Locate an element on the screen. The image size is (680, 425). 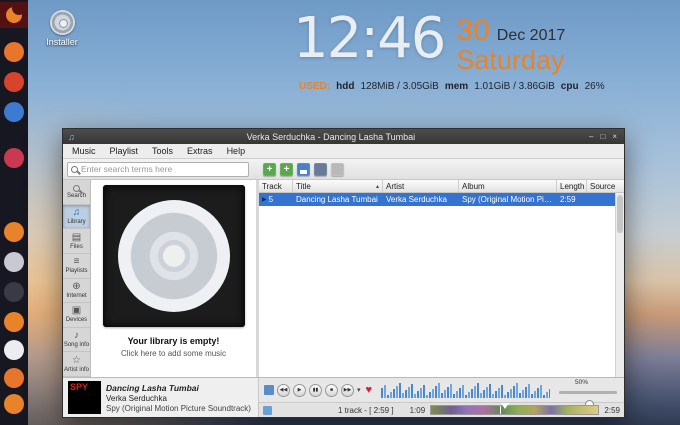
cd-case-image is located at coordinates (173, 256).